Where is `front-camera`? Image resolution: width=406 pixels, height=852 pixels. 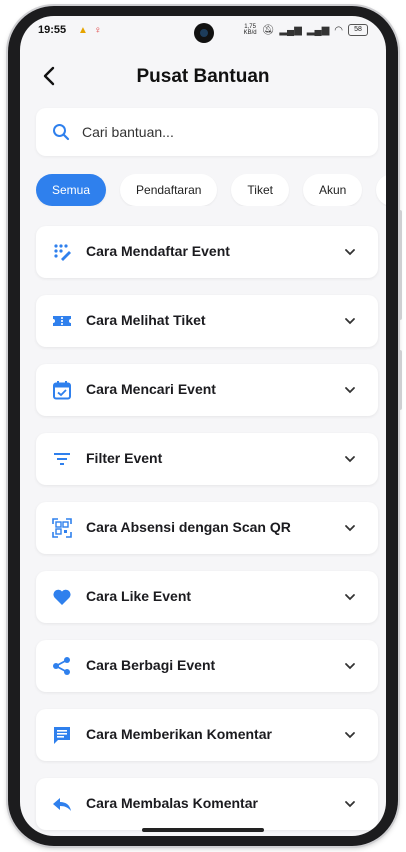
front-camera is located at coordinates (204, 33).